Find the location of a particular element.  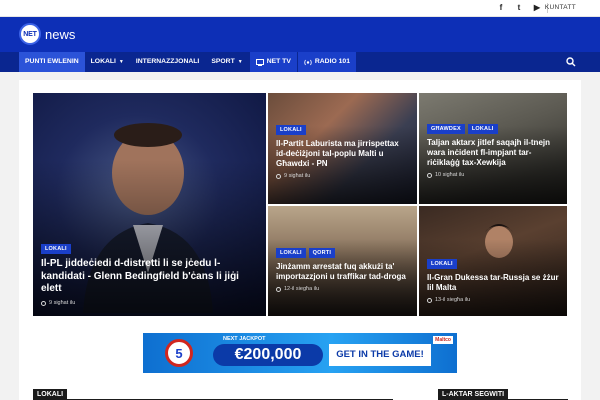

jackpot-amount: €200,000 is located at coordinates (268, 355).